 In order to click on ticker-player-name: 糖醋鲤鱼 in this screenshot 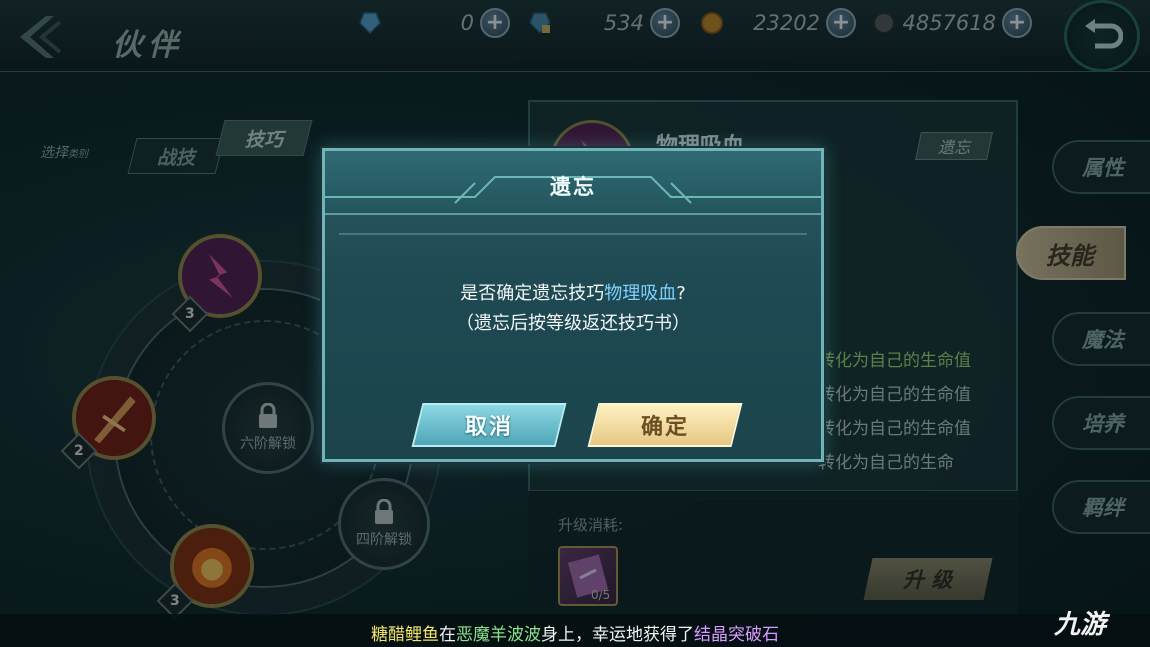, I will do `click(405, 635)`.